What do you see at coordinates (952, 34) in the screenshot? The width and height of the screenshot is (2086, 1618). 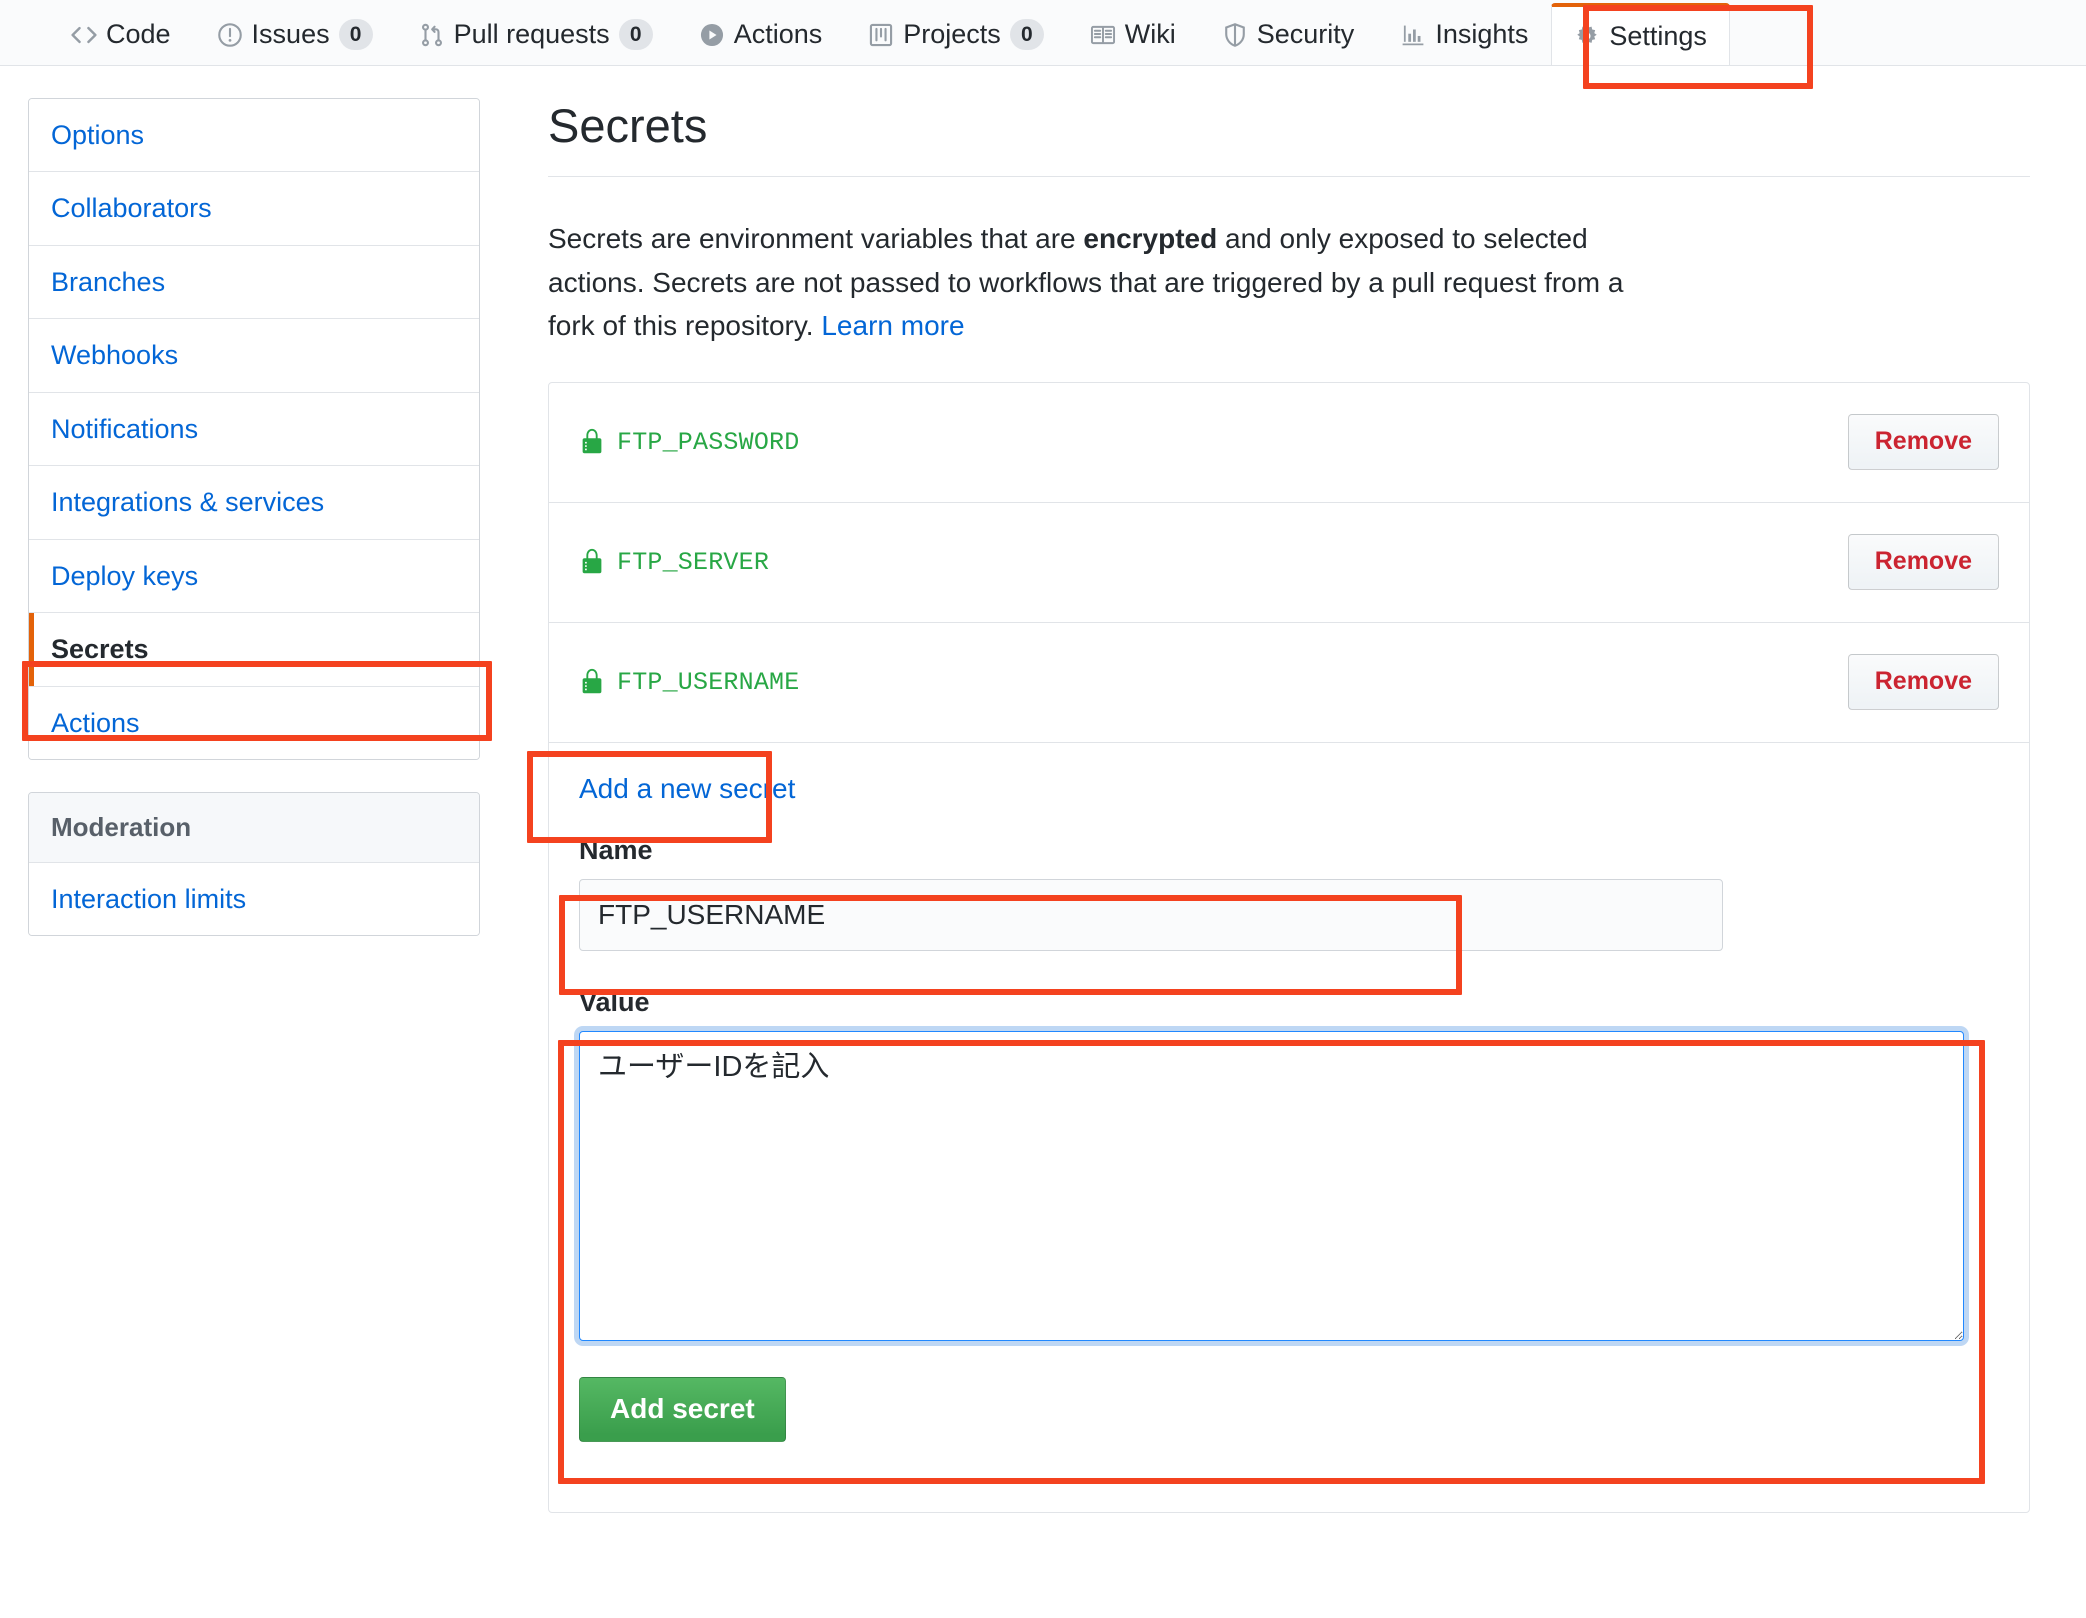 I see `nav-tab-label: Projects` at bounding box center [952, 34].